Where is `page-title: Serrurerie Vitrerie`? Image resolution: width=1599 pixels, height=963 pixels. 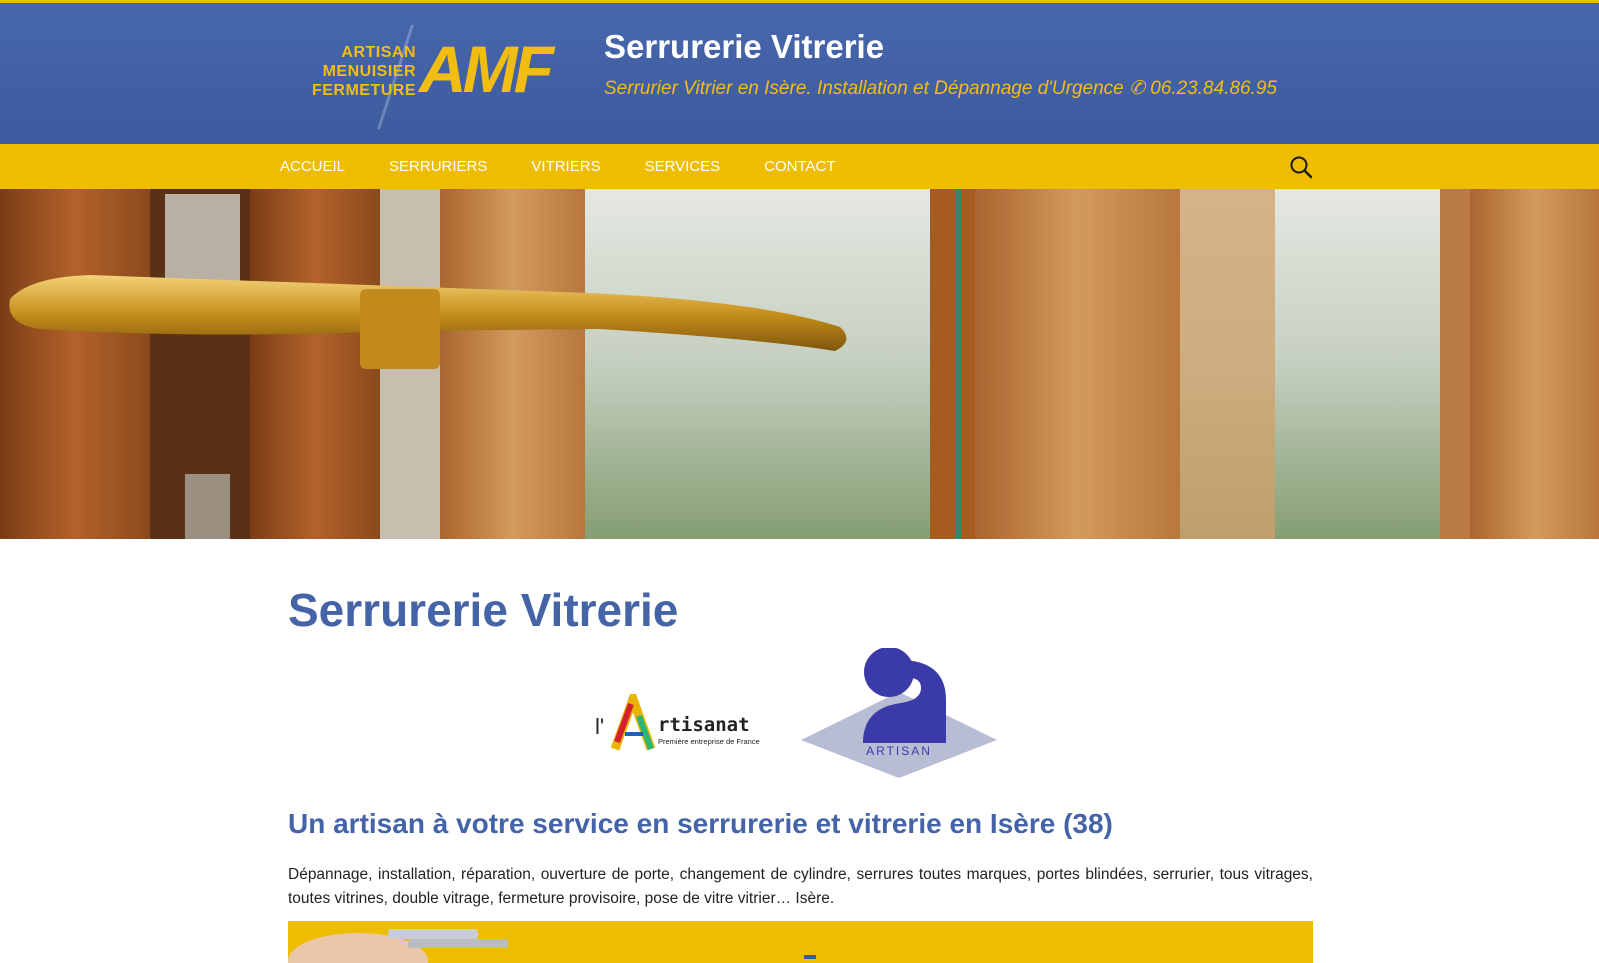 page-title: Serrurerie Vitrerie is located at coordinates (483, 610).